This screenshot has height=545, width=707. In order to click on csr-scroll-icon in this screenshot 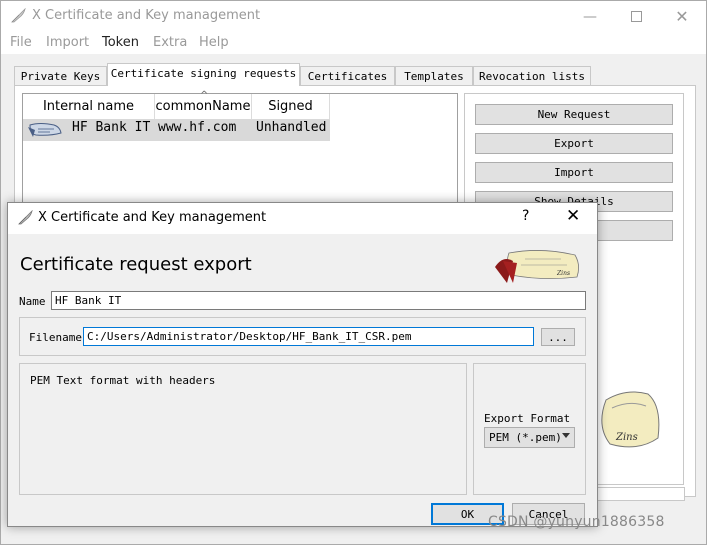, I will do `click(45, 130)`.